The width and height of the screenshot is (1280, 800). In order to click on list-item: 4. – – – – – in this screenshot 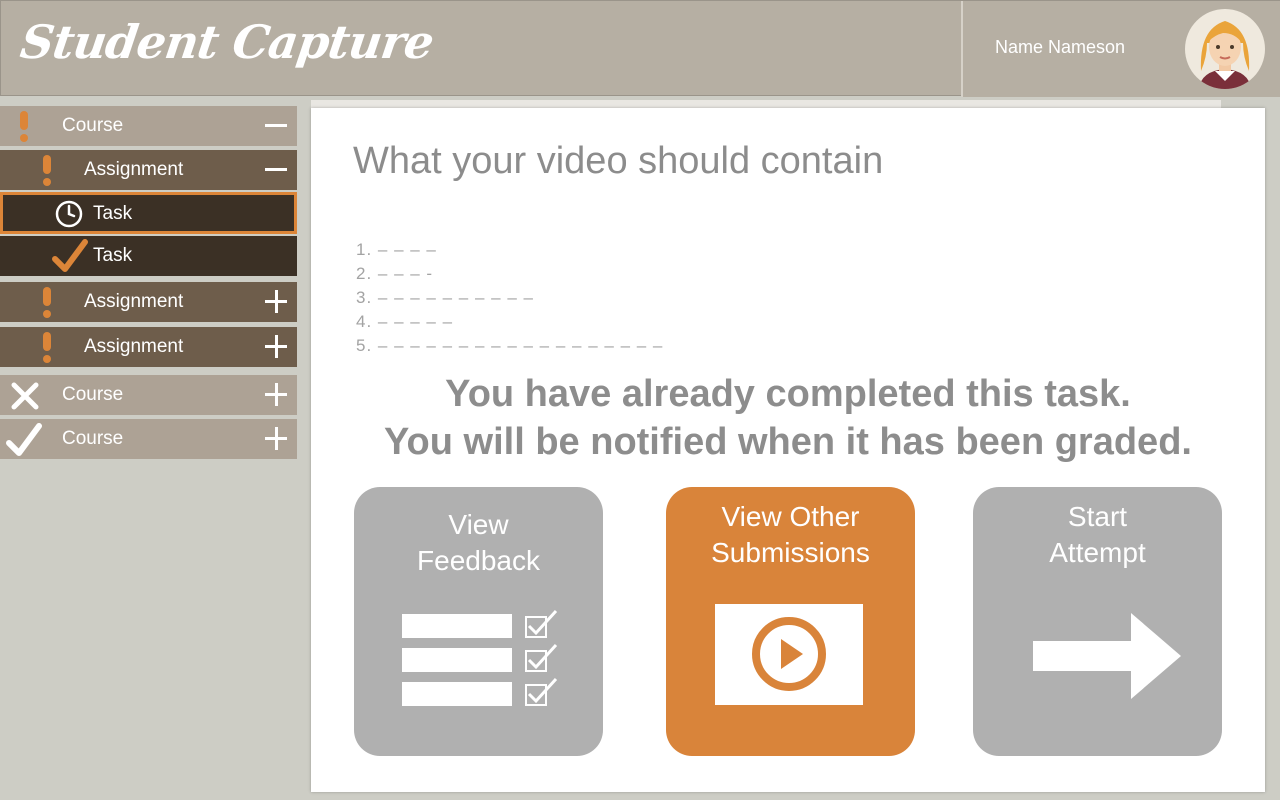, I will do `click(405, 321)`.